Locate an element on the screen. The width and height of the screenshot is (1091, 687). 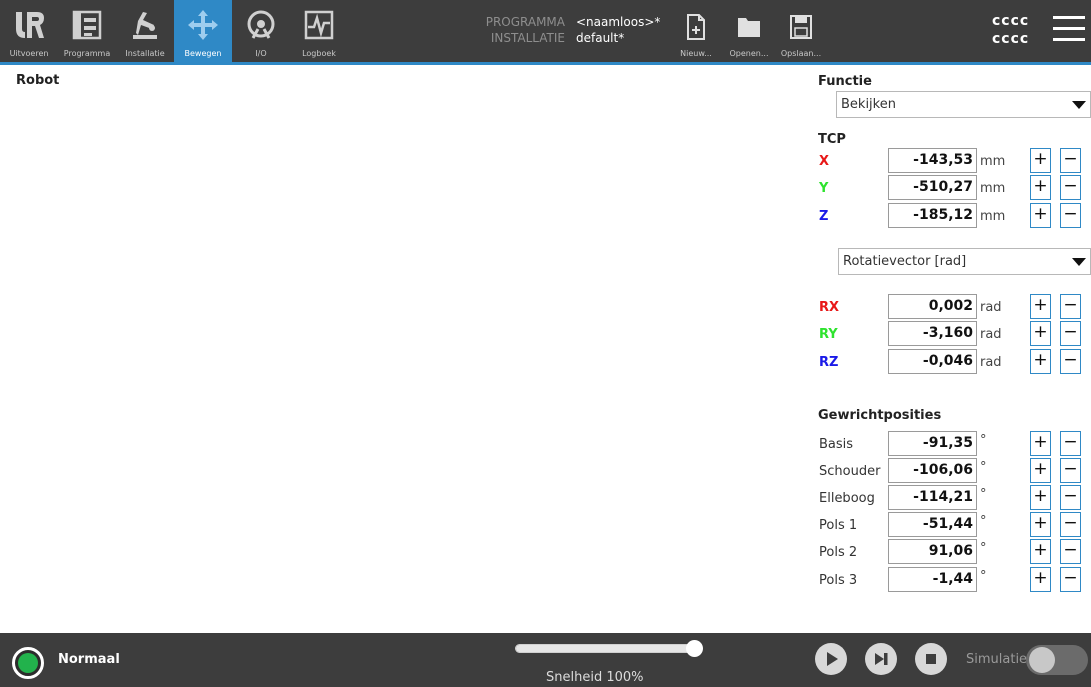
tcp-x-label: X is located at coordinates (824, 161).